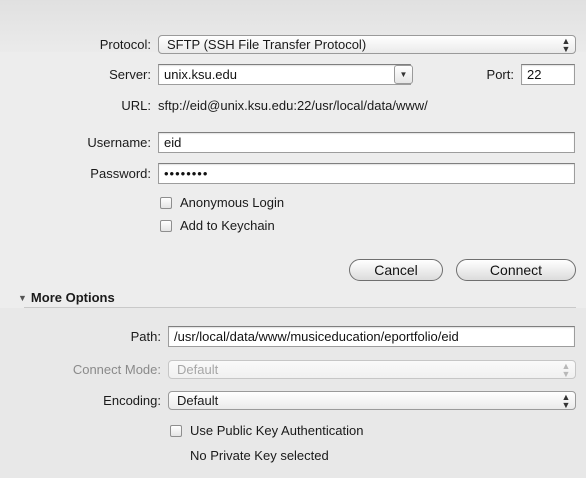 Image resolution: width=586 pixels, height=478 pixels. Describe the element at coordinates (145, 336) in the screenshot. I see `path-label: Path:` at that location.